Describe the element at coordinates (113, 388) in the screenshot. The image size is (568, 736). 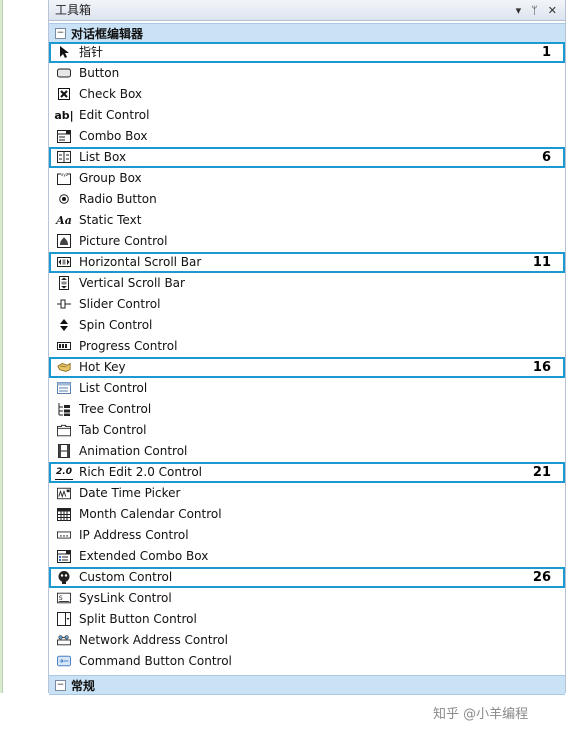
I see `item-label: List Control` at that location.